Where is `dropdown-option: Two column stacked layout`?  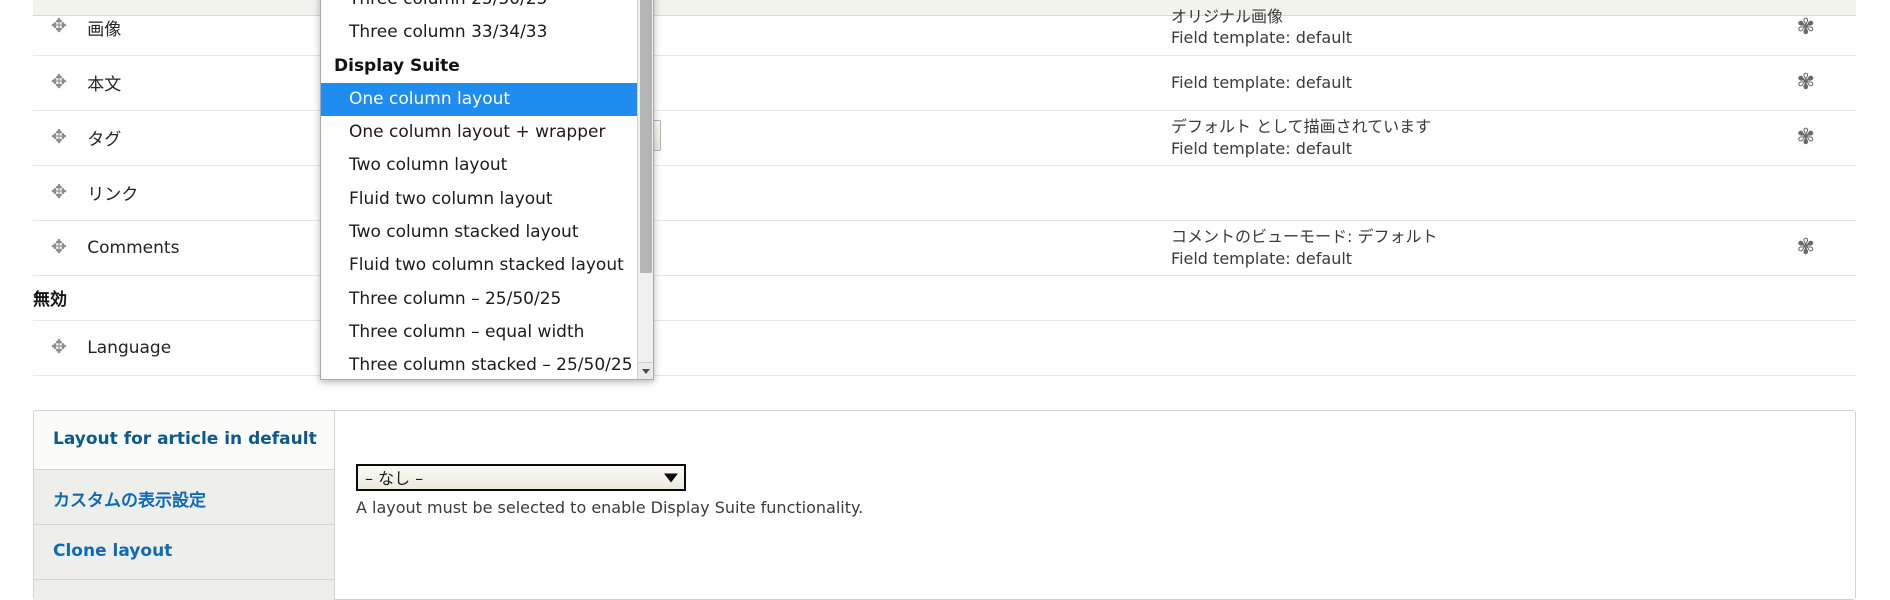 dropdown-option: Two column stacked layout is located at coordinates (480, 232).